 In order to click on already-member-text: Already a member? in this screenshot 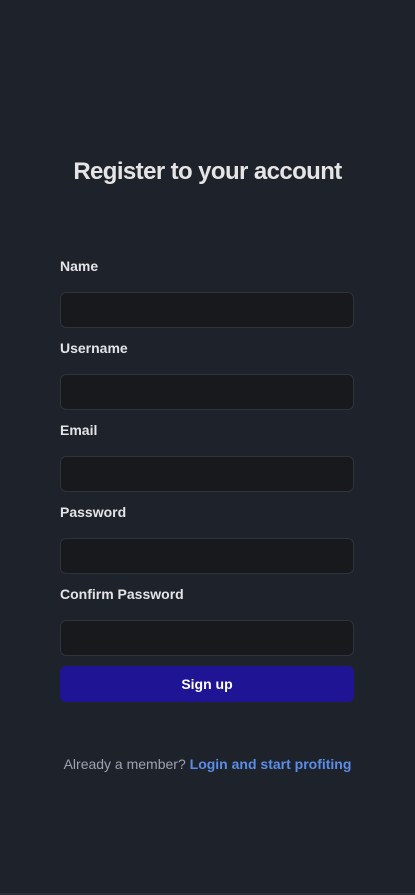, I will do `click(124, 764)`.